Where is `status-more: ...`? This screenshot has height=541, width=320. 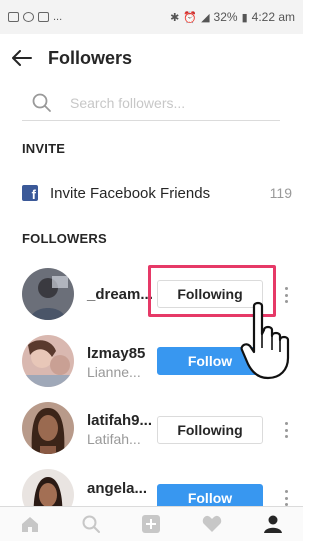
status-more: ... is located at coordinates (58, 17).